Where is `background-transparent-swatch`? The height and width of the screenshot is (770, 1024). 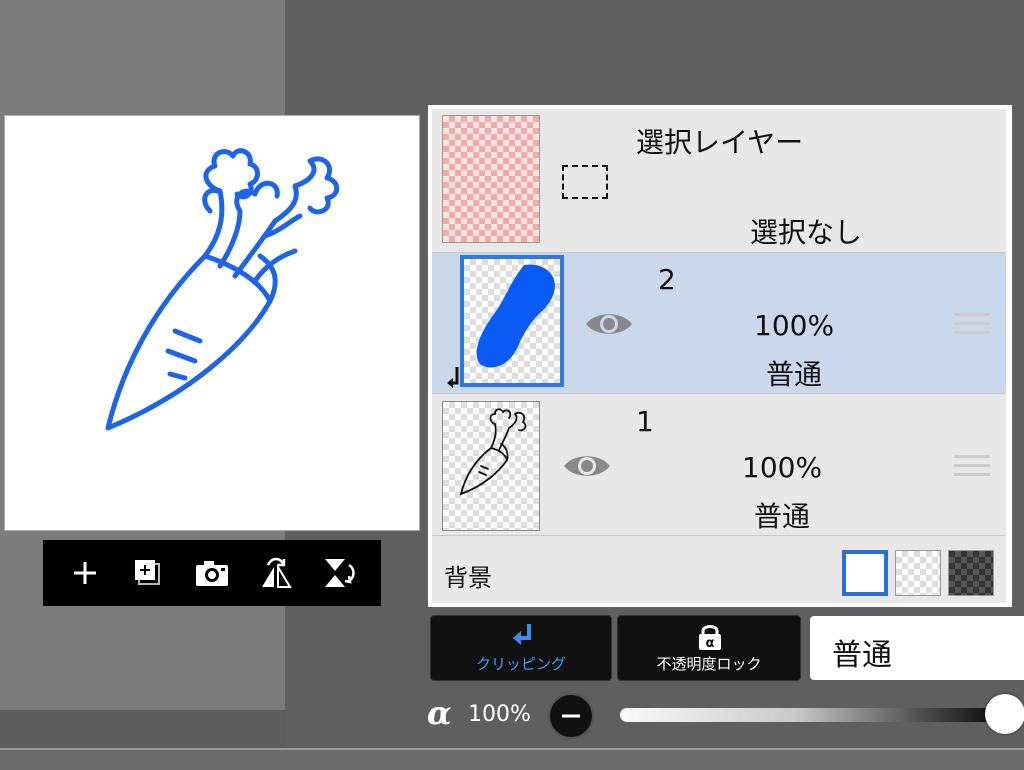 background-transparent-swatch is located at coordinates (918, 573).